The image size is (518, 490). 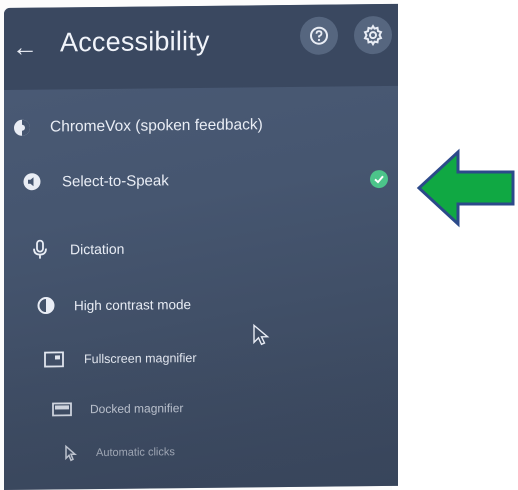 I want to click on settings-button, so click(x=373, y=35).